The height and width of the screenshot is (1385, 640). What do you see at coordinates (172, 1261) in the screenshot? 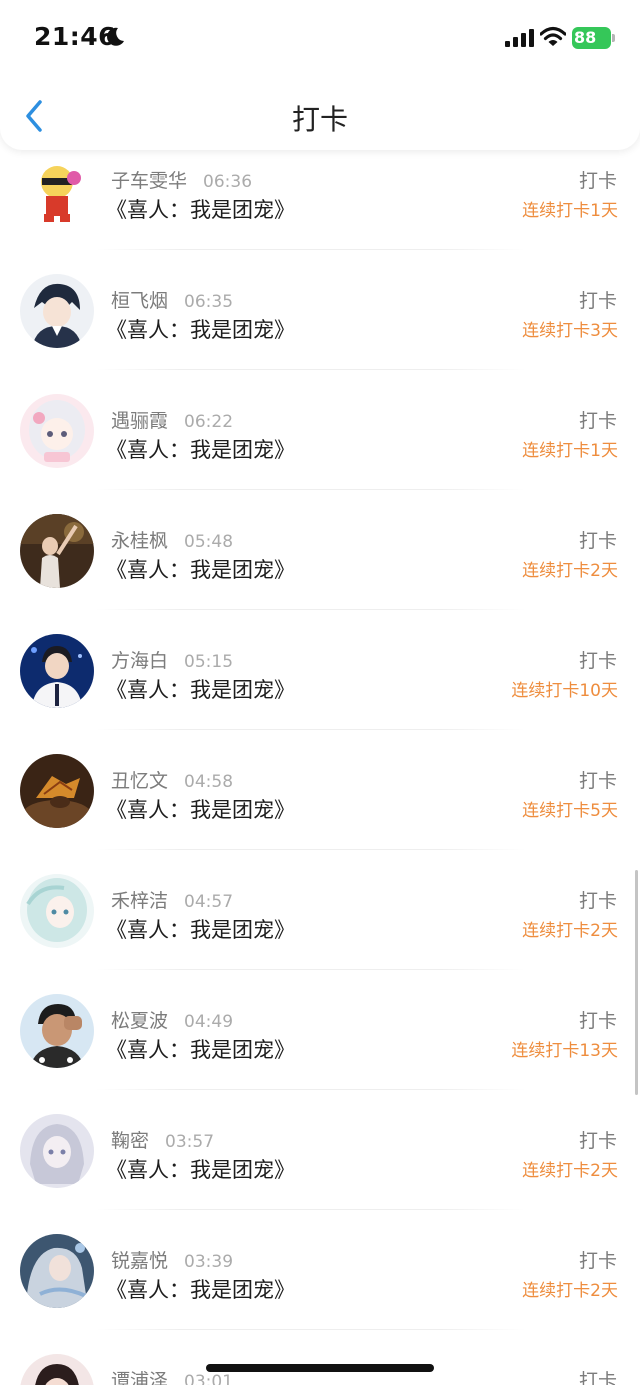
I see `user-name: 锐嘉悦 03:39` at bounding box center [172, 1261].